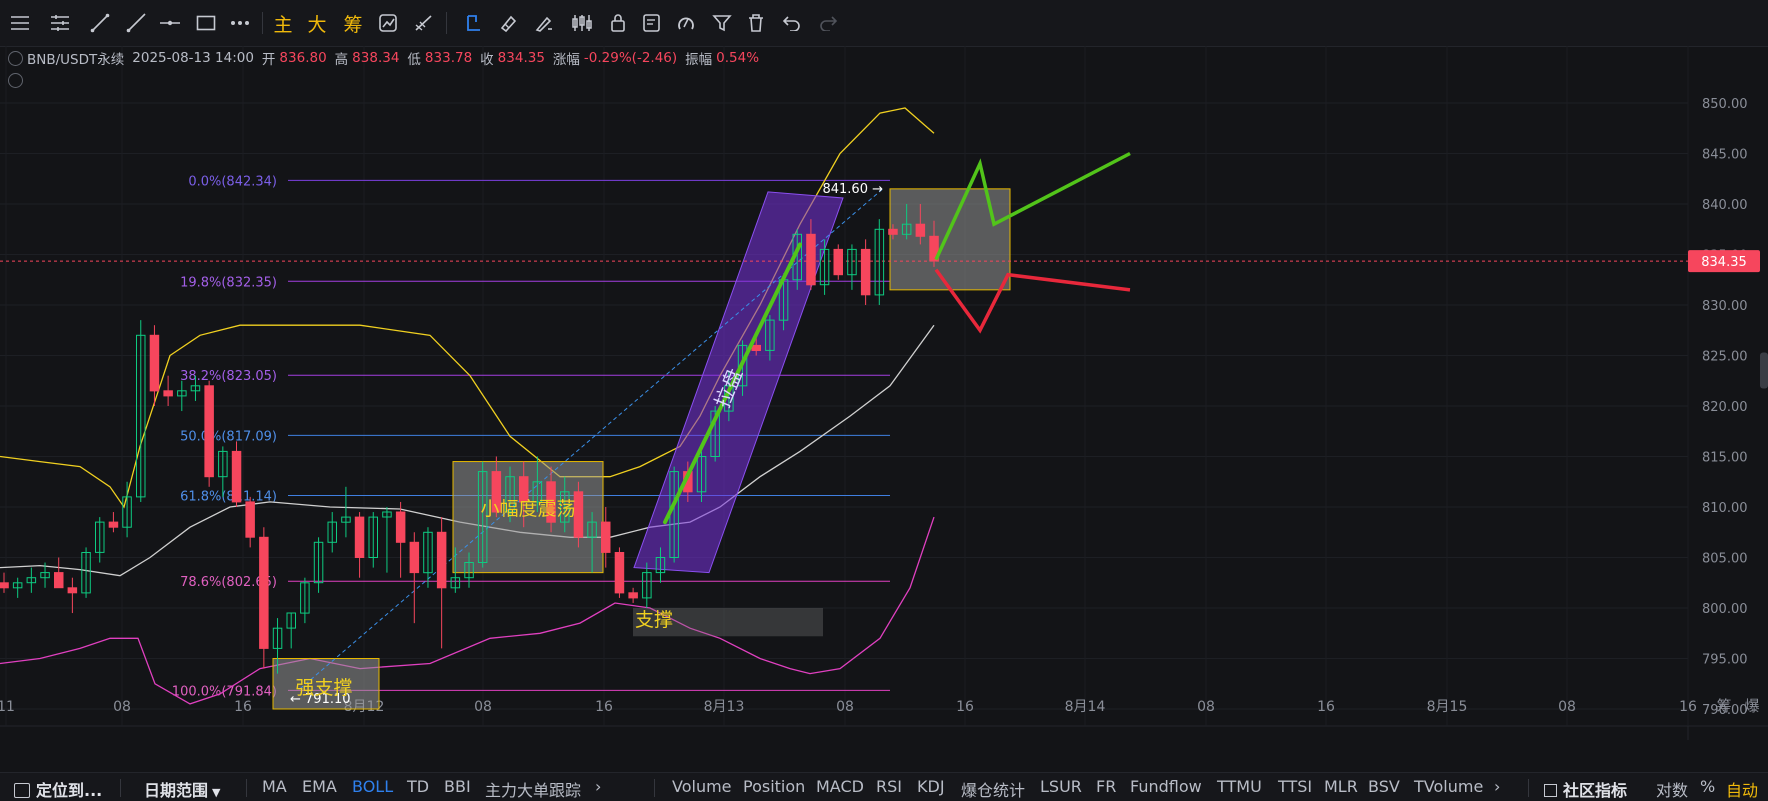 This screenshot has height=801, width=1768. I want to click on expand-indicator-icon, so click(18, 80).